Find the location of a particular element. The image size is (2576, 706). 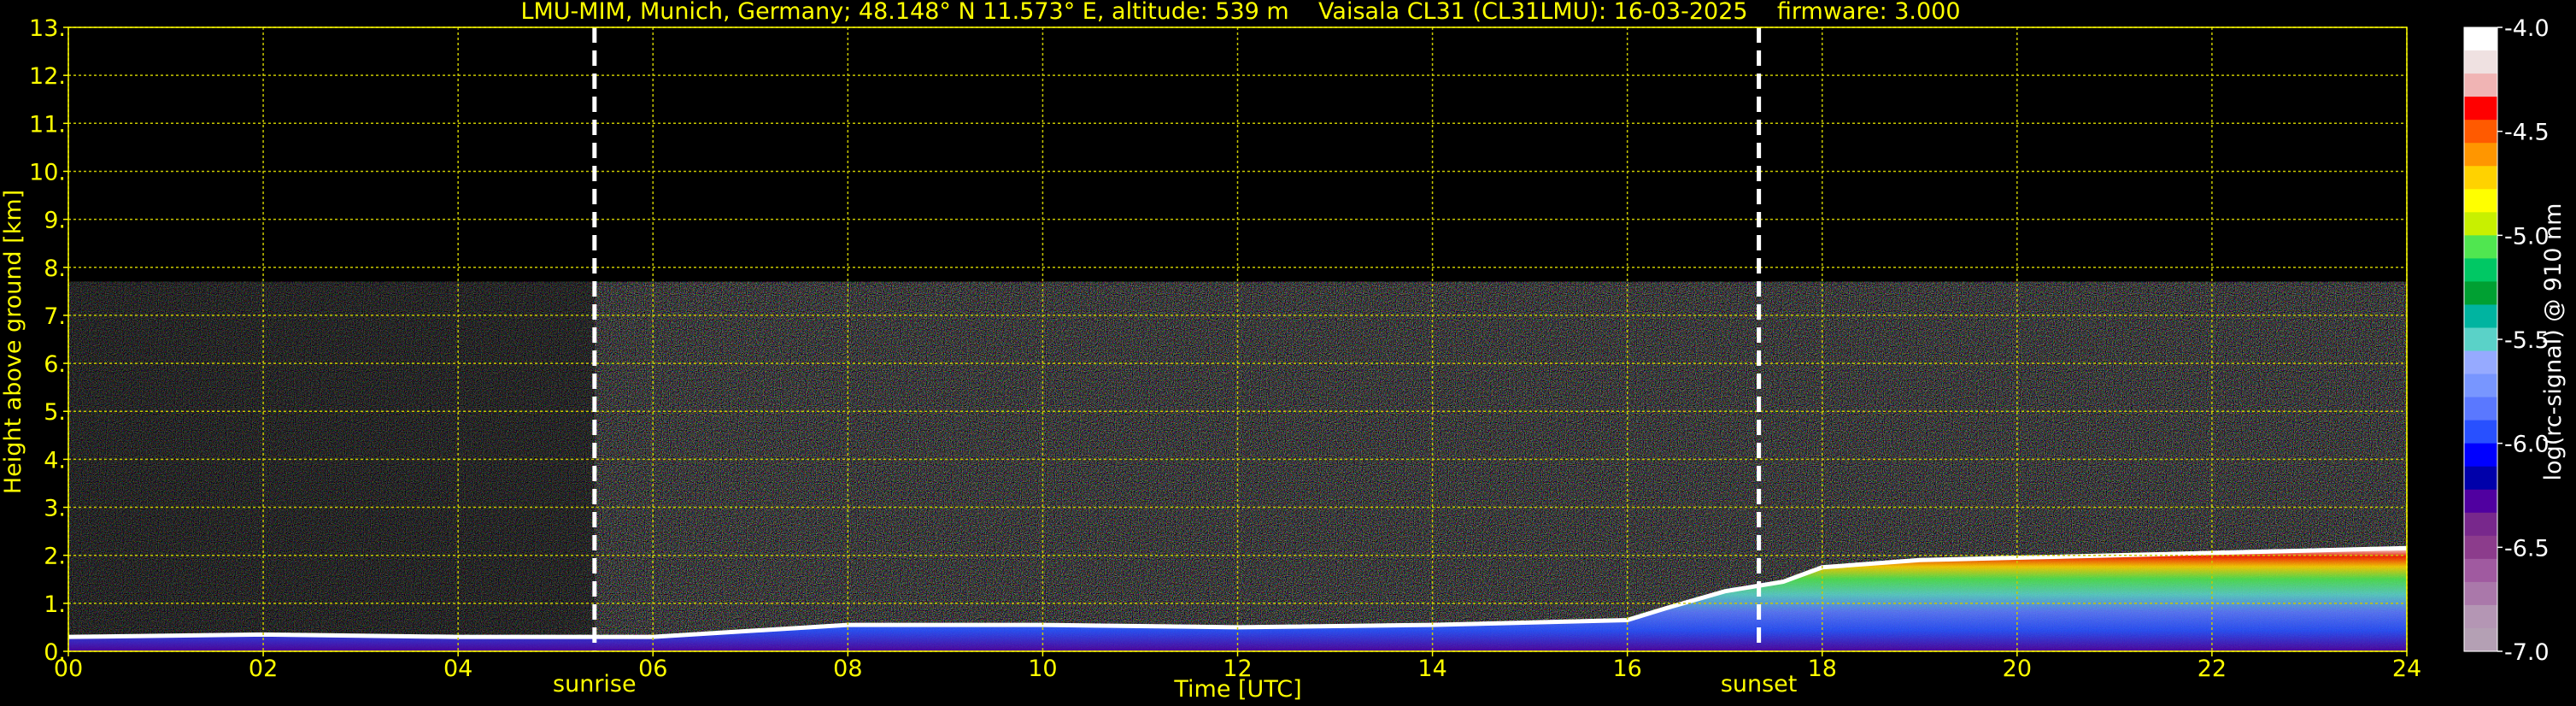

marker-label-sunrise: sunrise is located at coordinates (595, 684).